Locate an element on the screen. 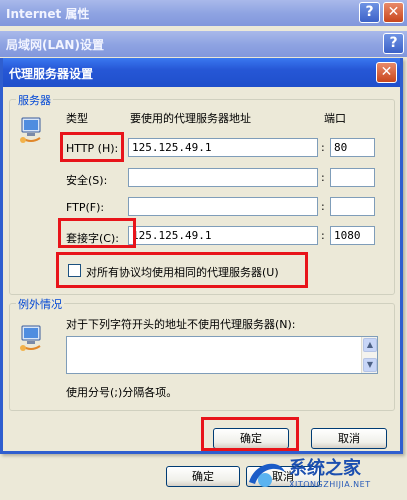  internet-ok-button: 确定 is located at coordinates (203, 476).